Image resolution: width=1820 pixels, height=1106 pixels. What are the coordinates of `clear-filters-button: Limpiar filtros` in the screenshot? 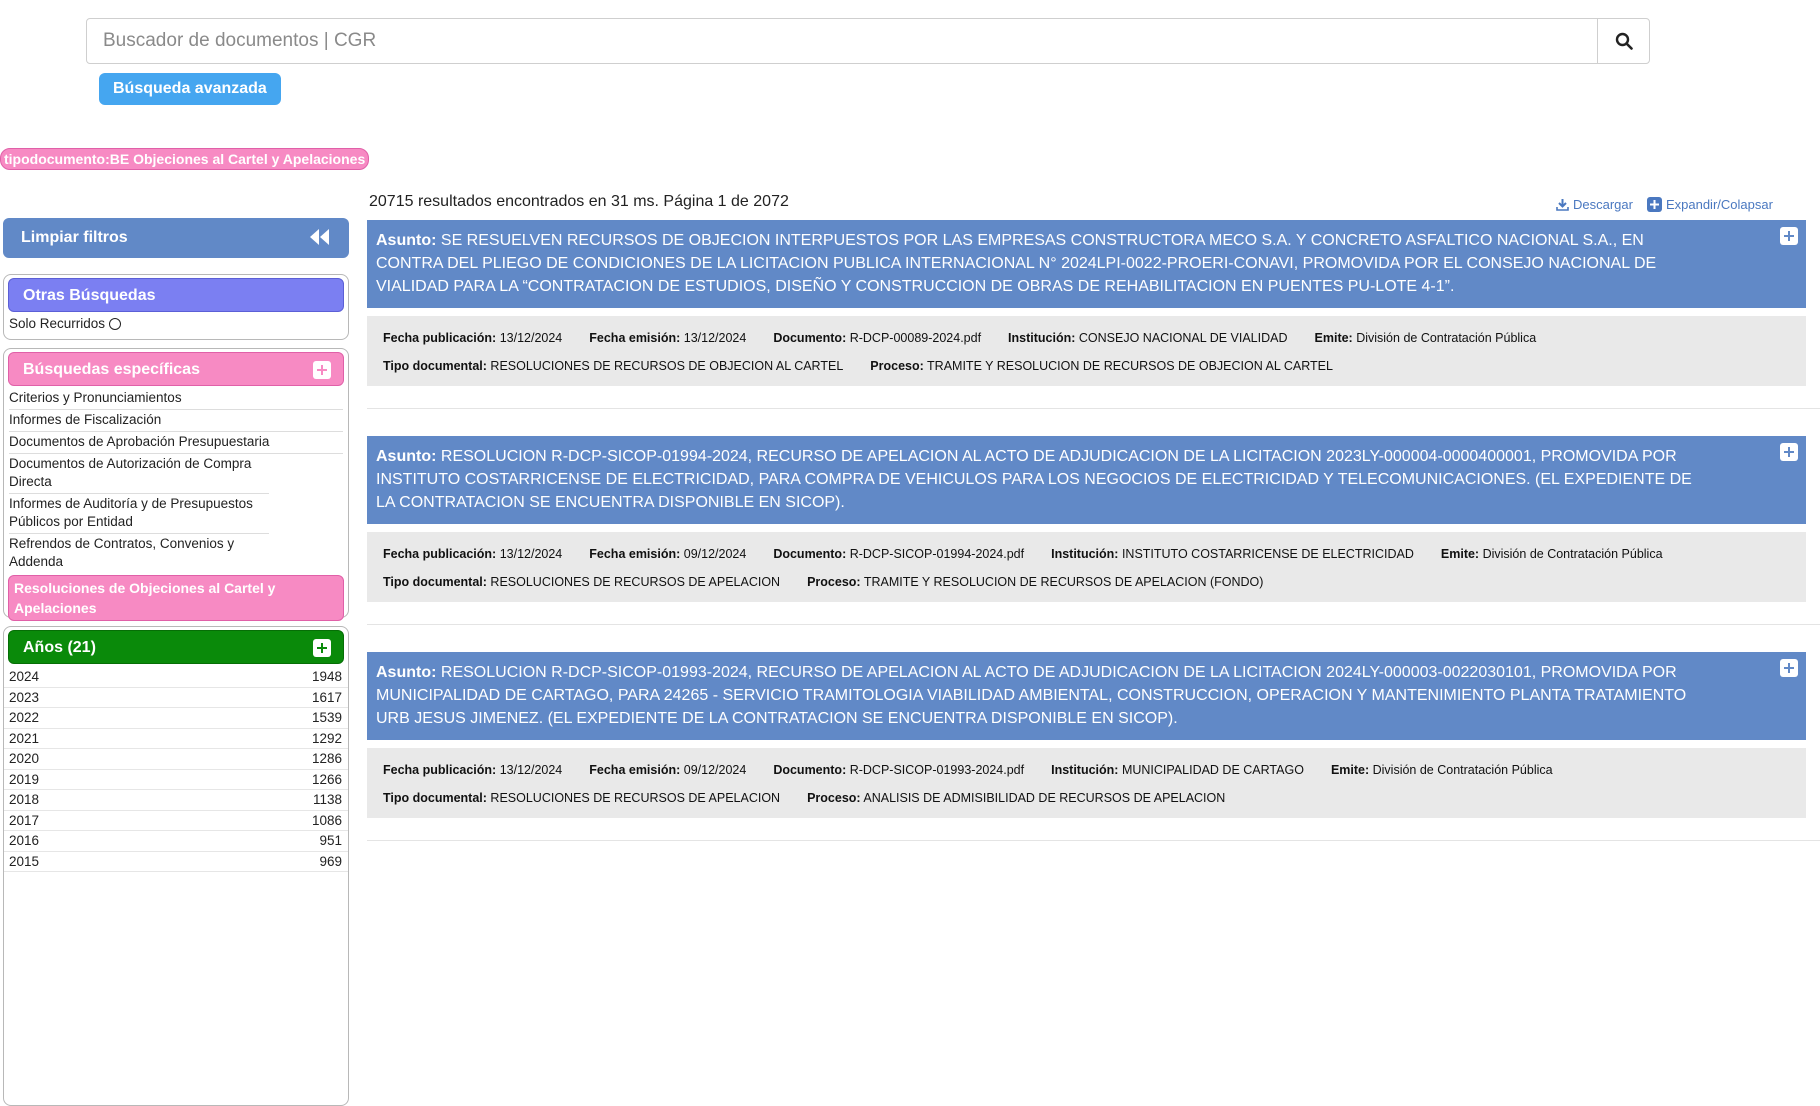 It's located at (176, 238).